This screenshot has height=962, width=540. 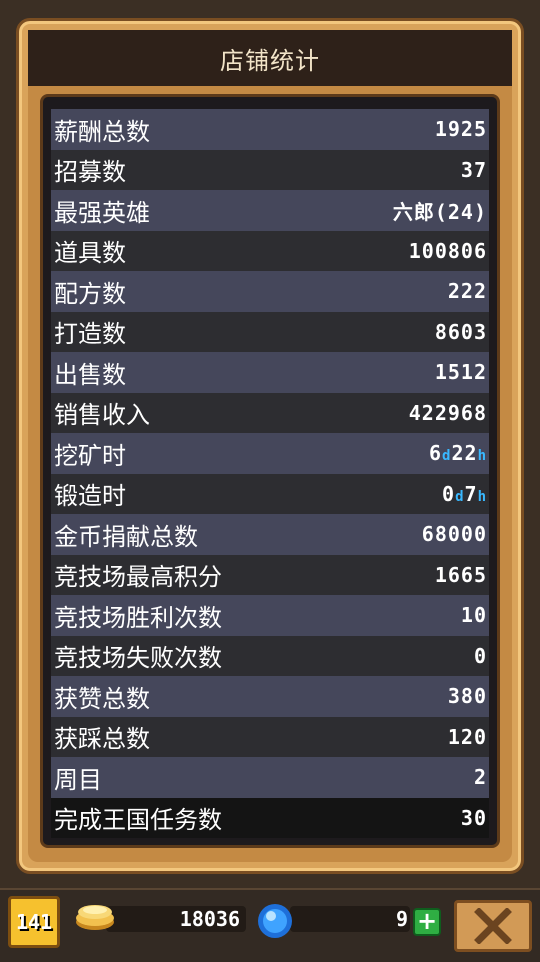 I want to click on stat-row: 道具数 100806, so click(x=270, y=250).